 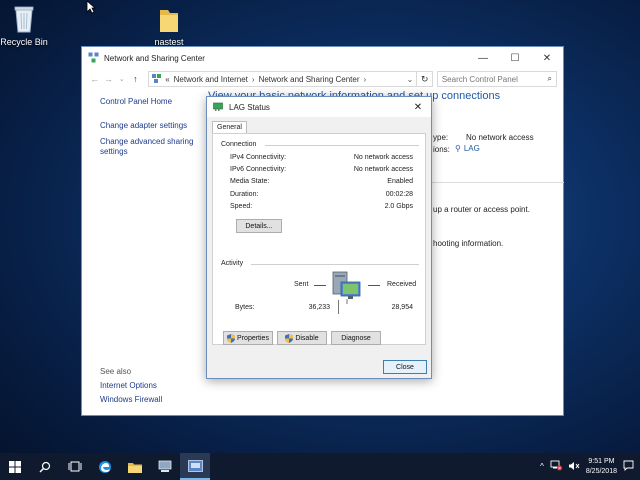 I want to click on change-adapter-settings-link: Change adapter settings, so click(x=155, y=126).